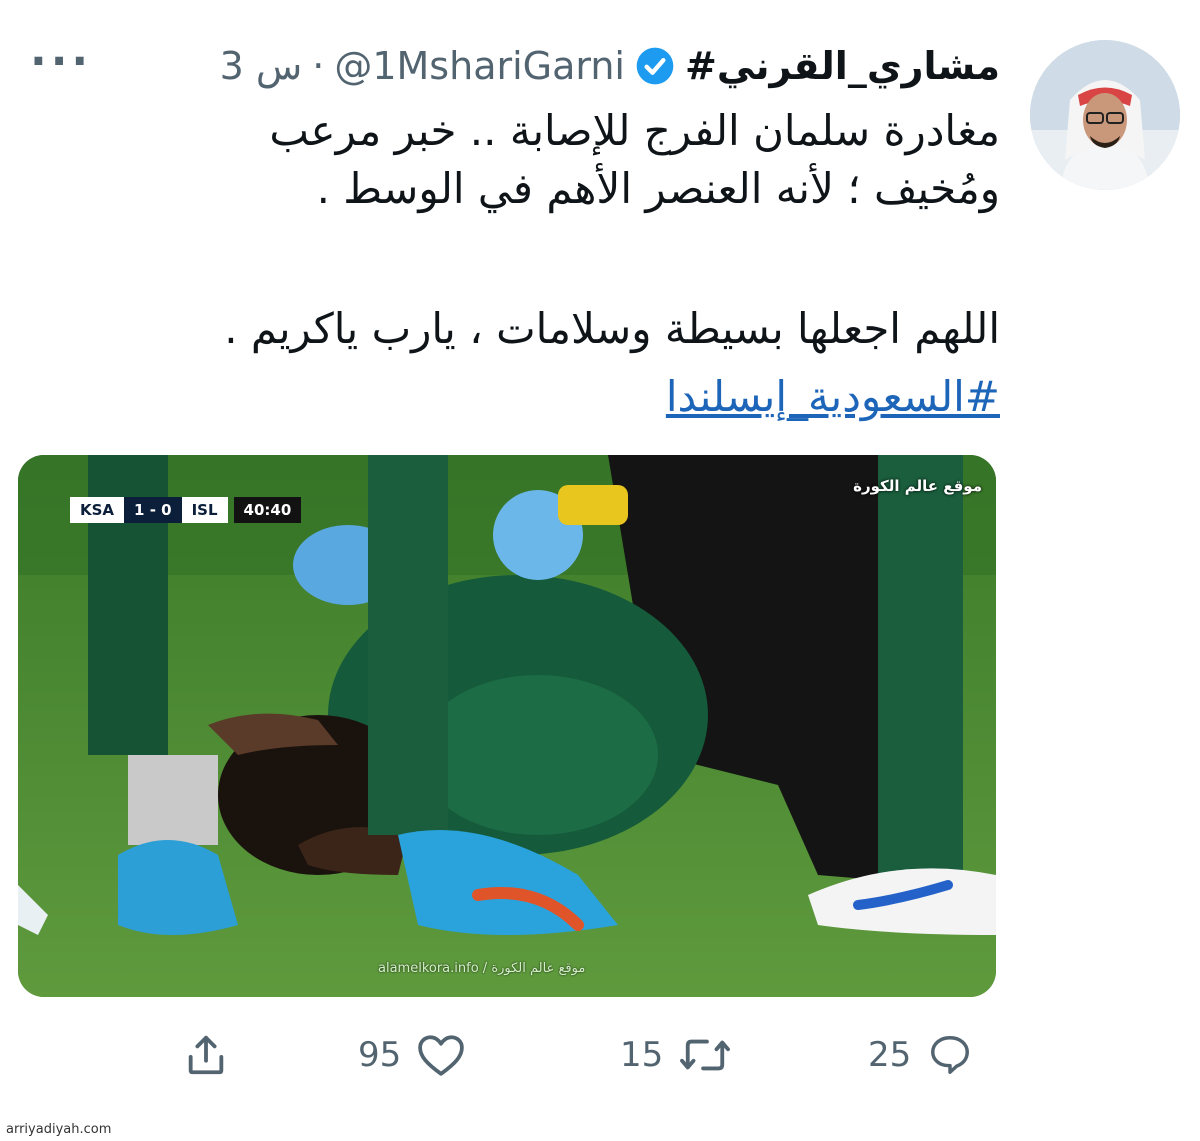 The width and height of the screenshot is (1200, 1141). What do you see at coordinates (479, 66) in the screenshot?
I see `handle: @1MshariGarni` at bounding box center [479, 66].